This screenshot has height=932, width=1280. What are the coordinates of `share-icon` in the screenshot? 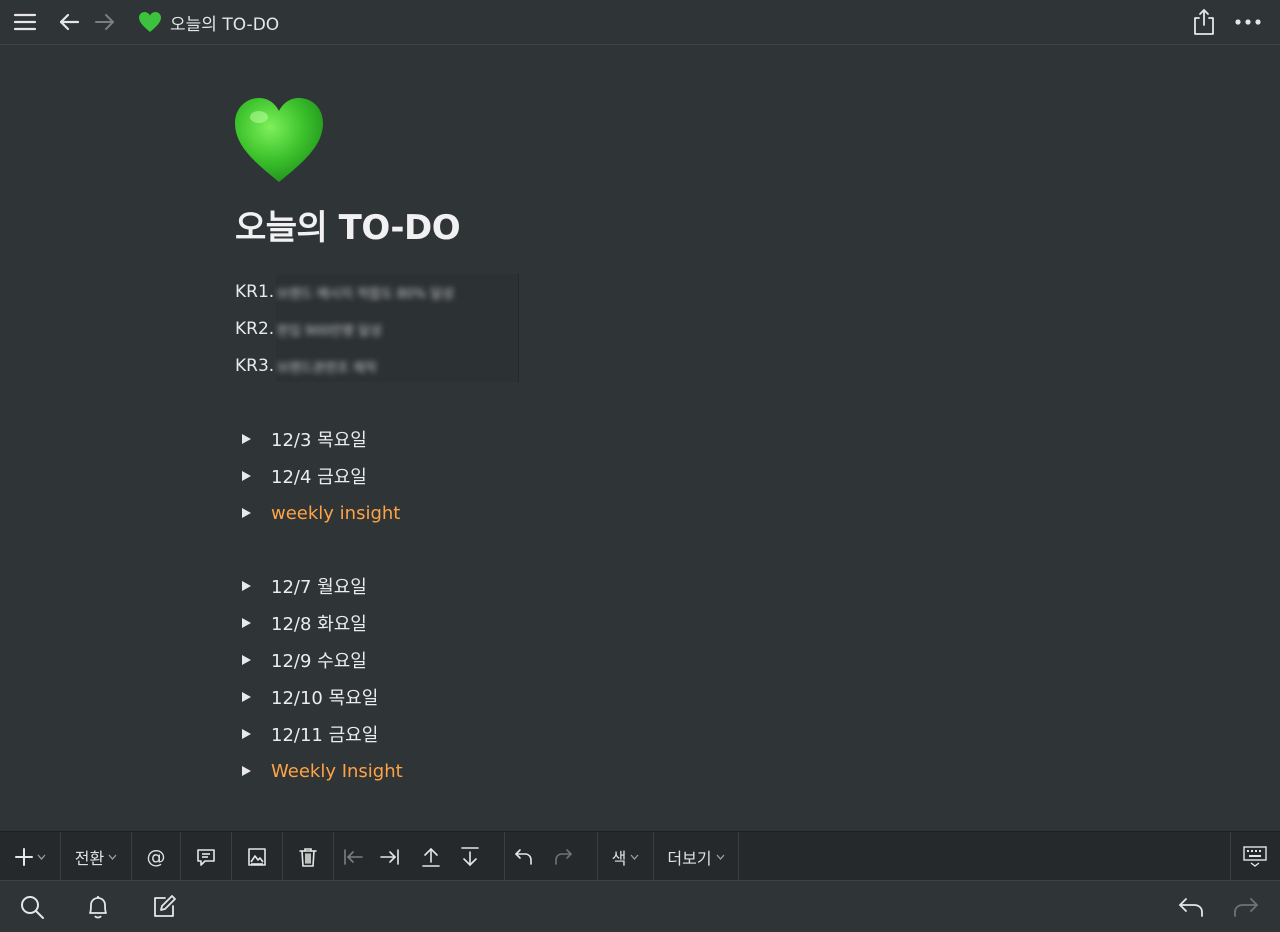 It's located at (1204, 22).